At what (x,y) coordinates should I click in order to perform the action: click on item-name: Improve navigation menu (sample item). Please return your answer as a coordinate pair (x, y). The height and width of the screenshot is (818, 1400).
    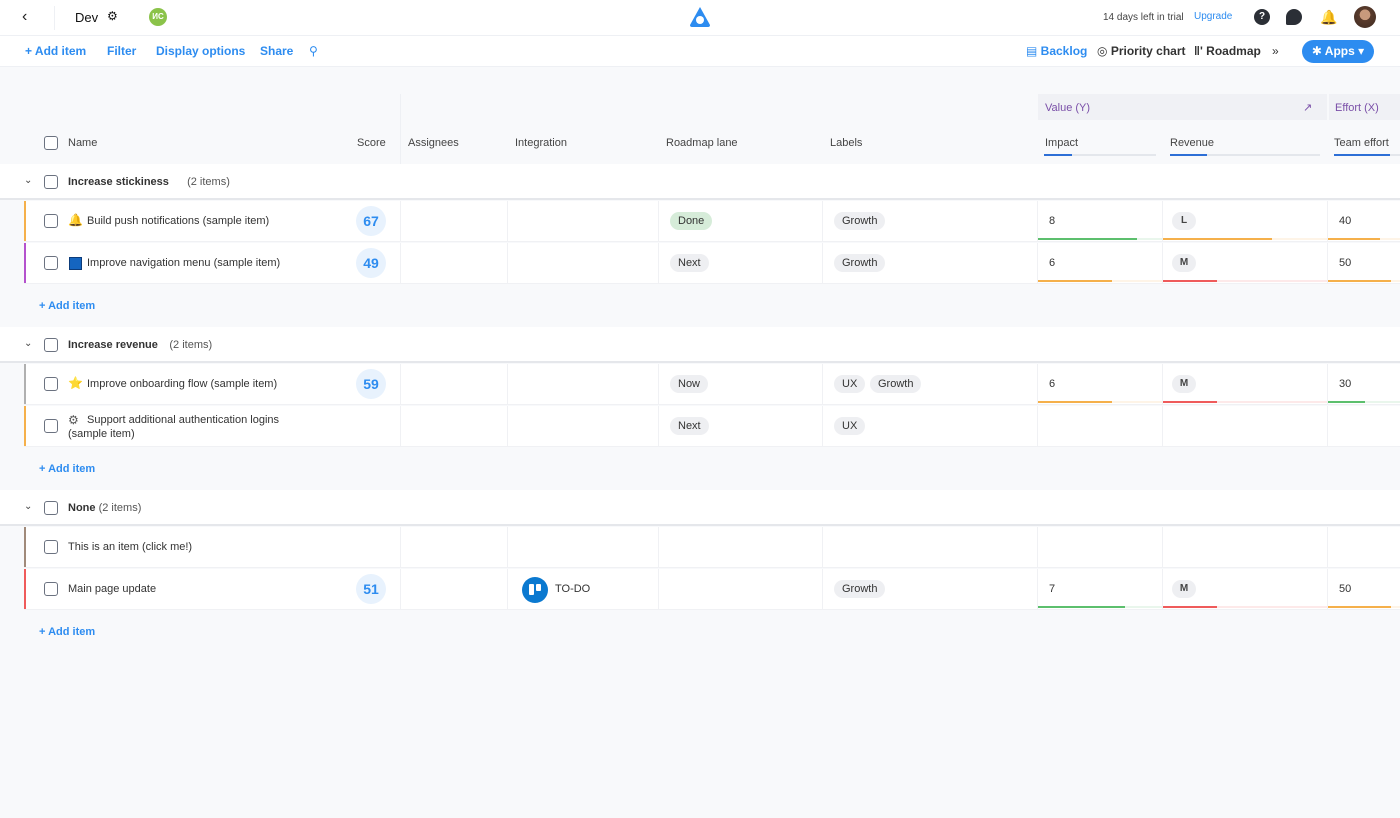
    Looking at the image, I should click on (207, 263).